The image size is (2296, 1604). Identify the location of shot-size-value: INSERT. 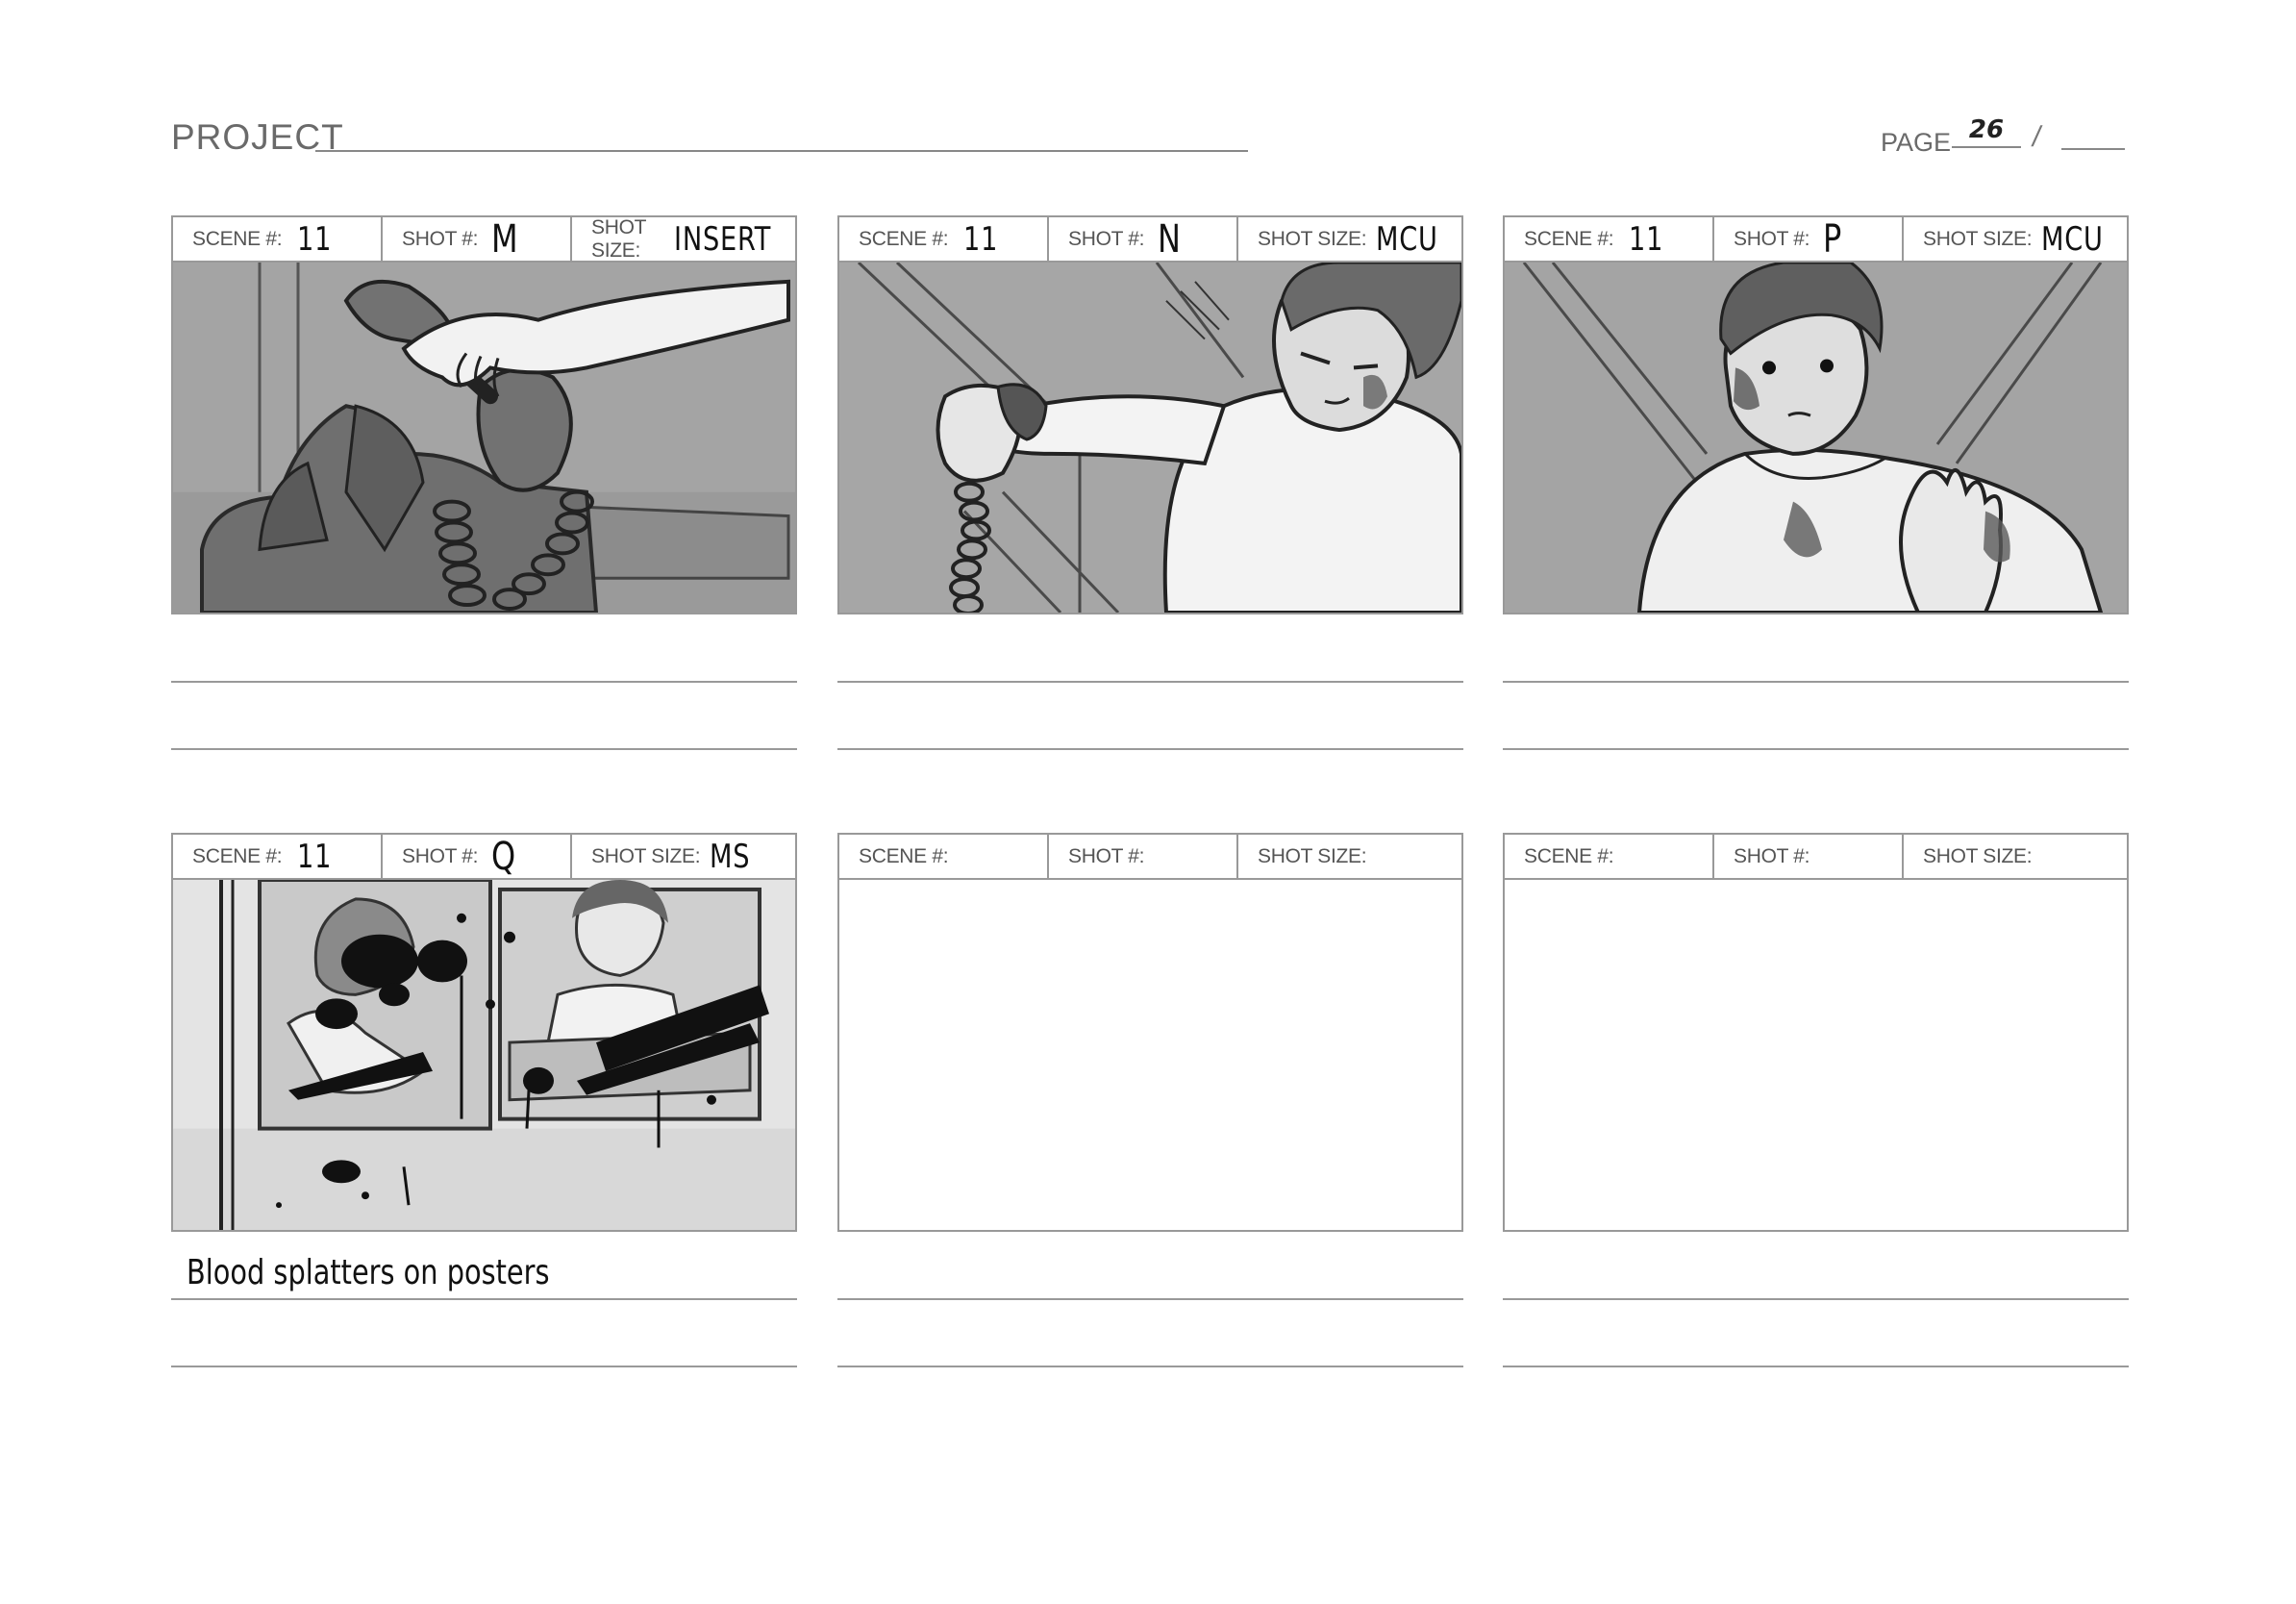
(722, 239).